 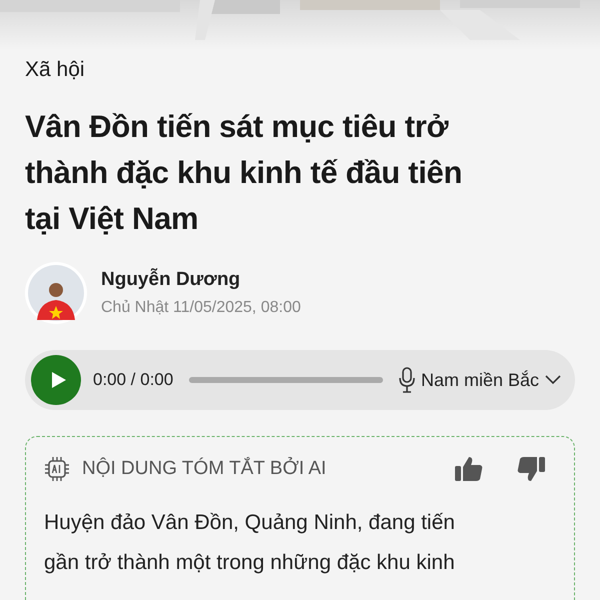 I want to click on author-name: Nguyễn Dương, so click(x=201, y=280).